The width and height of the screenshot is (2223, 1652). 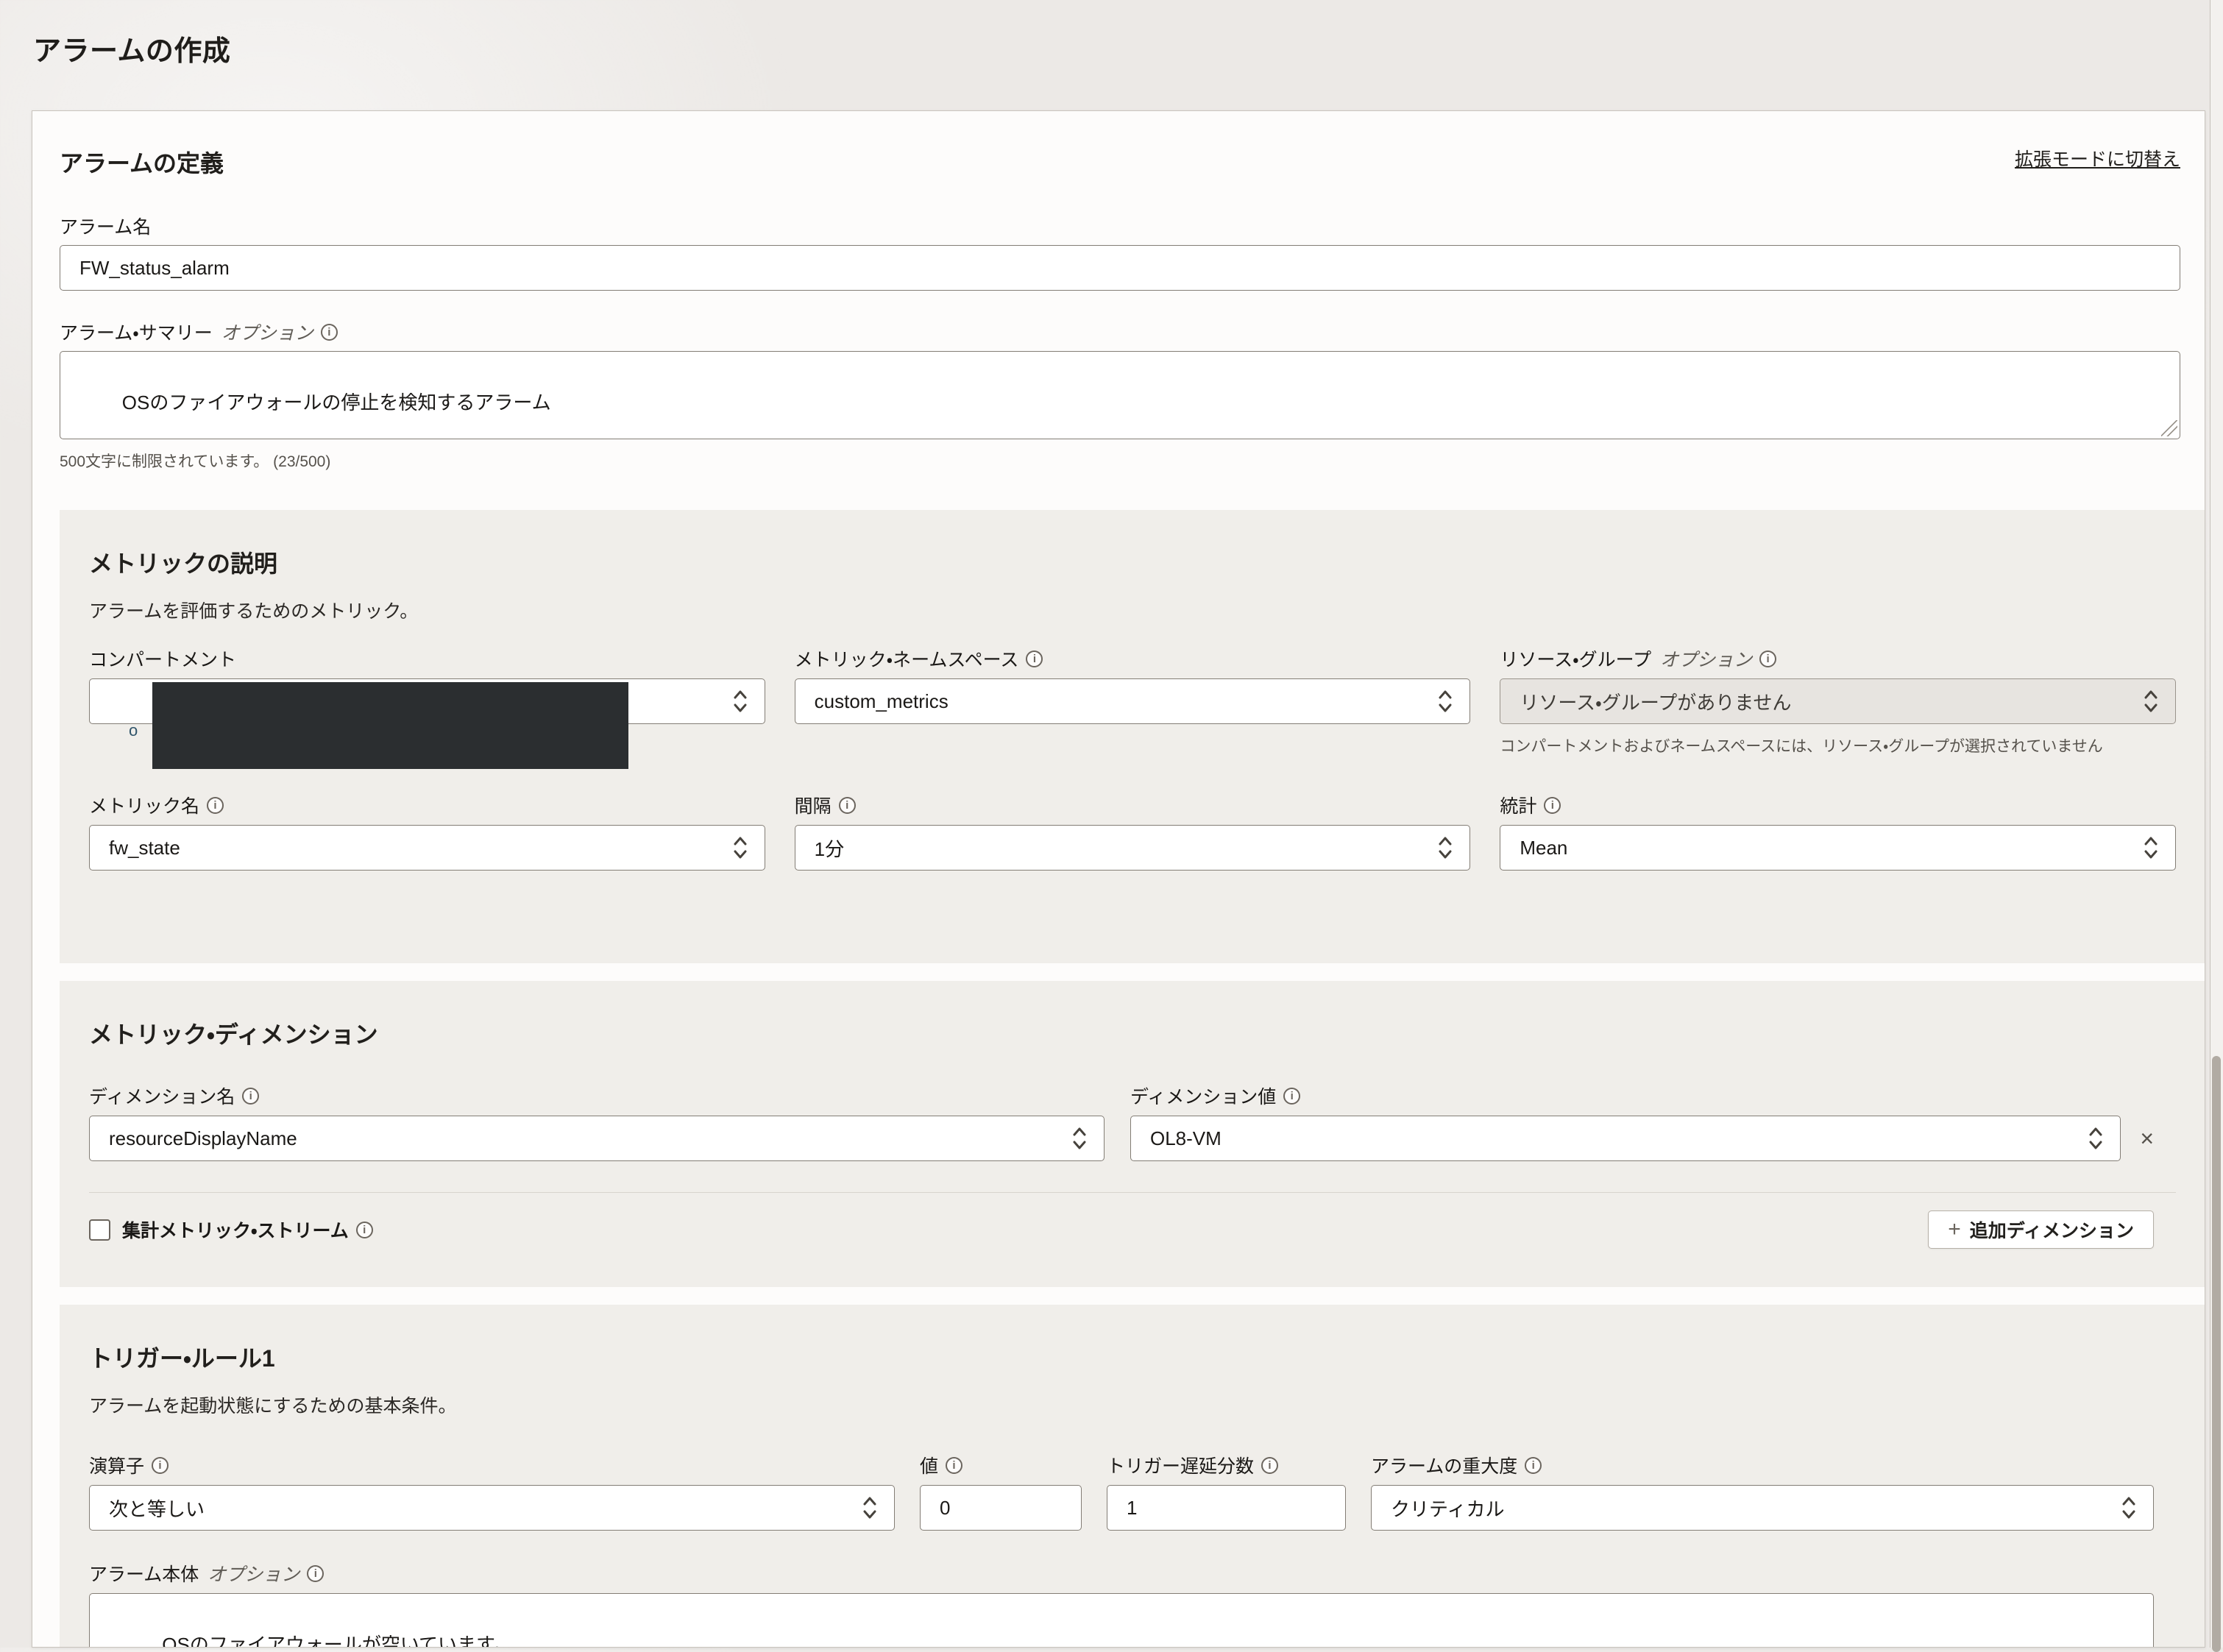 What do you see at coordinates (1226, 1508) in the screenshot?
I see `trigger-delay-input` at bounding box center [1226, 1508].